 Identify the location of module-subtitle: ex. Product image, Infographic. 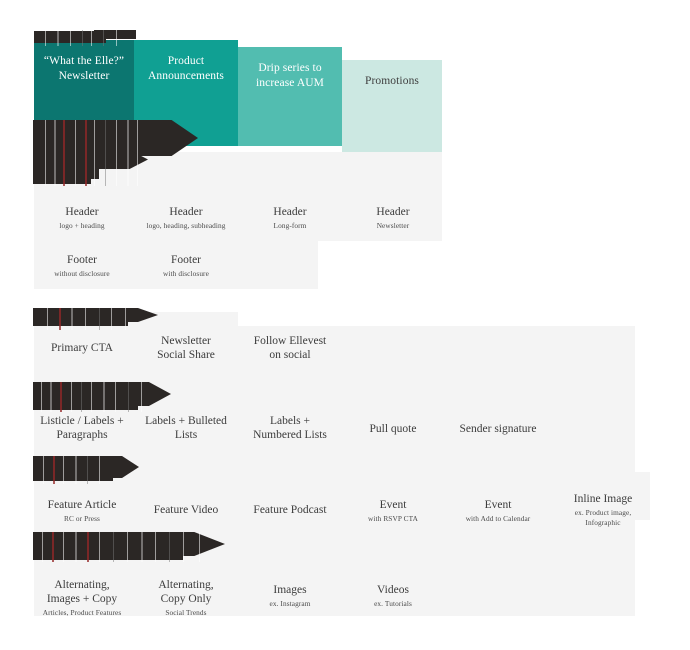
(603, 517).